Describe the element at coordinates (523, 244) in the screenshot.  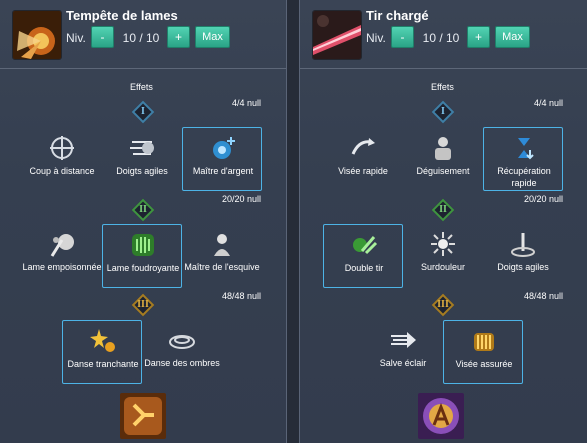
I see `swift-fingers-icon` at that location.